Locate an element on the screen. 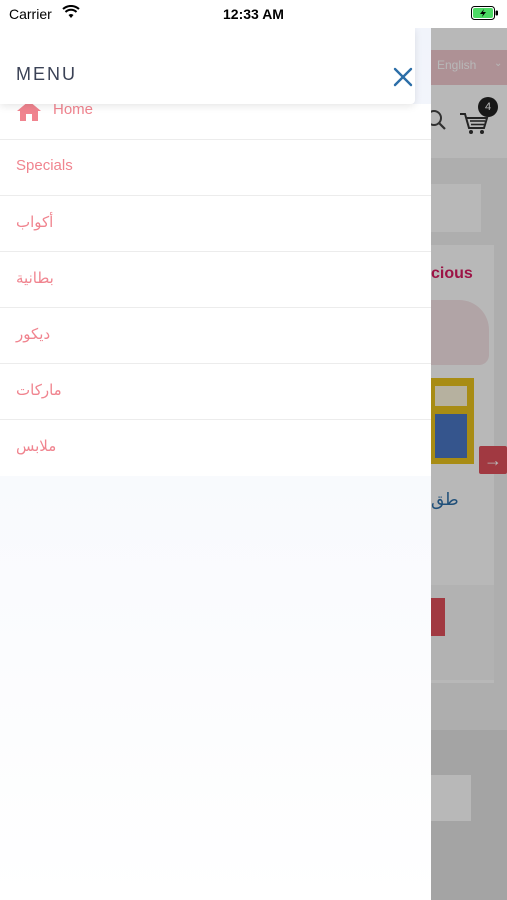  status-time: 12:33 AM is located at coordinates (253, 14).